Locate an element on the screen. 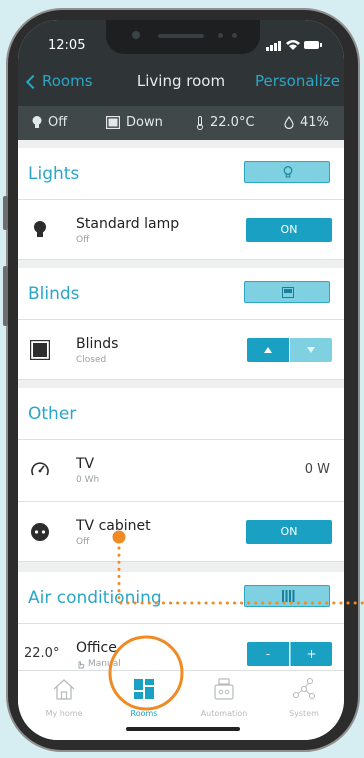 The height and width of the screenshot is (758, 364). triangle-down-icon is located at coordinates (311, 350).